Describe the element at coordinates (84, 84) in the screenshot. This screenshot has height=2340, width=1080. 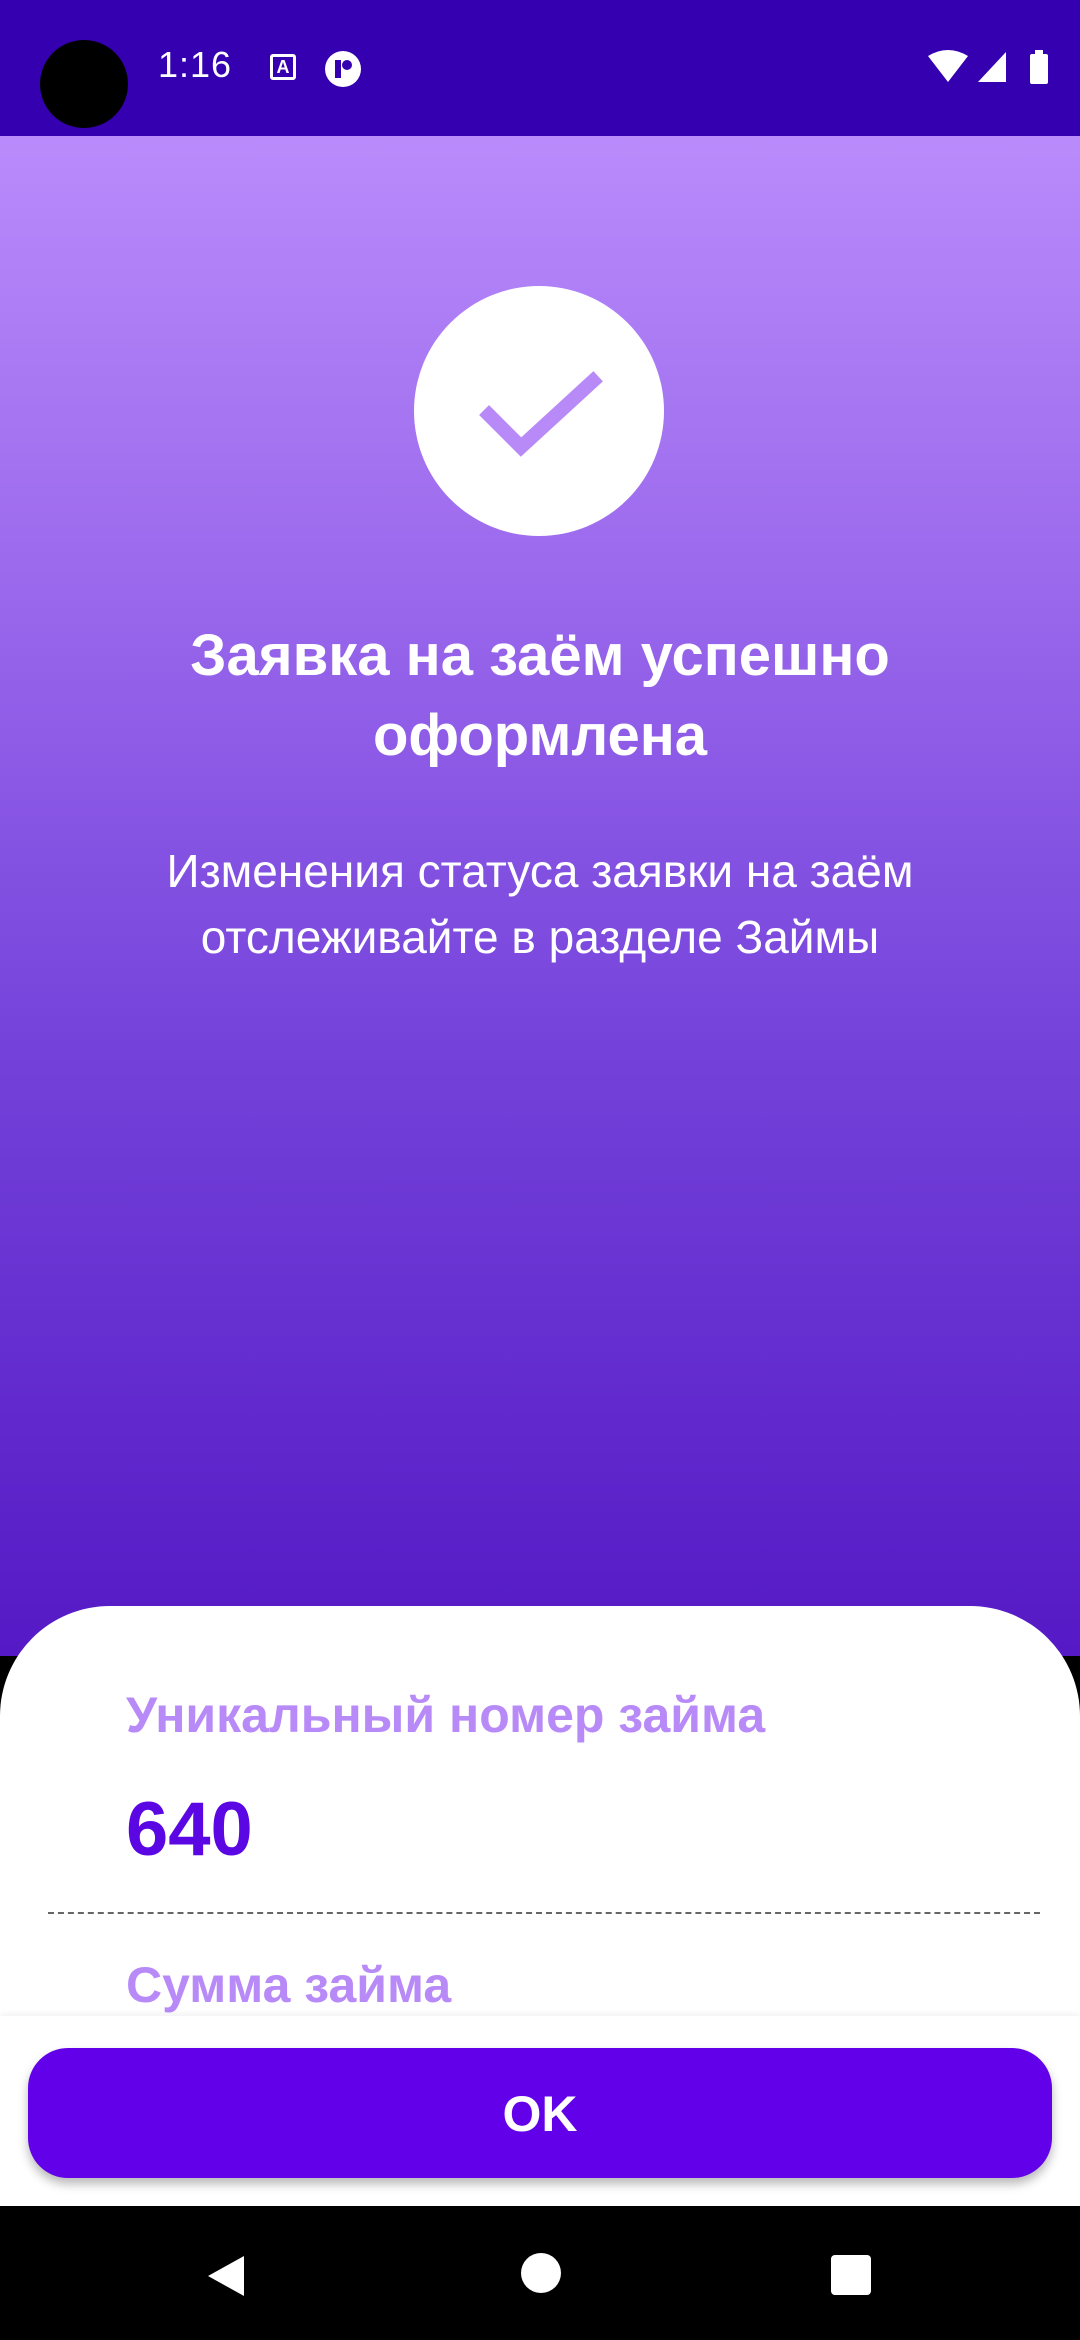
I see `camera-icon` at that location.